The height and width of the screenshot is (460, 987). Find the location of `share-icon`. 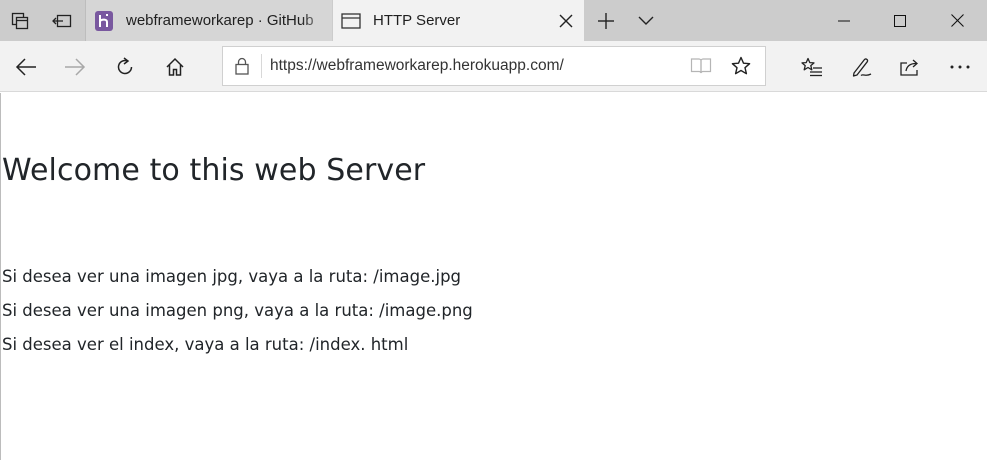

share-icon is located at coordinates (909, 67).